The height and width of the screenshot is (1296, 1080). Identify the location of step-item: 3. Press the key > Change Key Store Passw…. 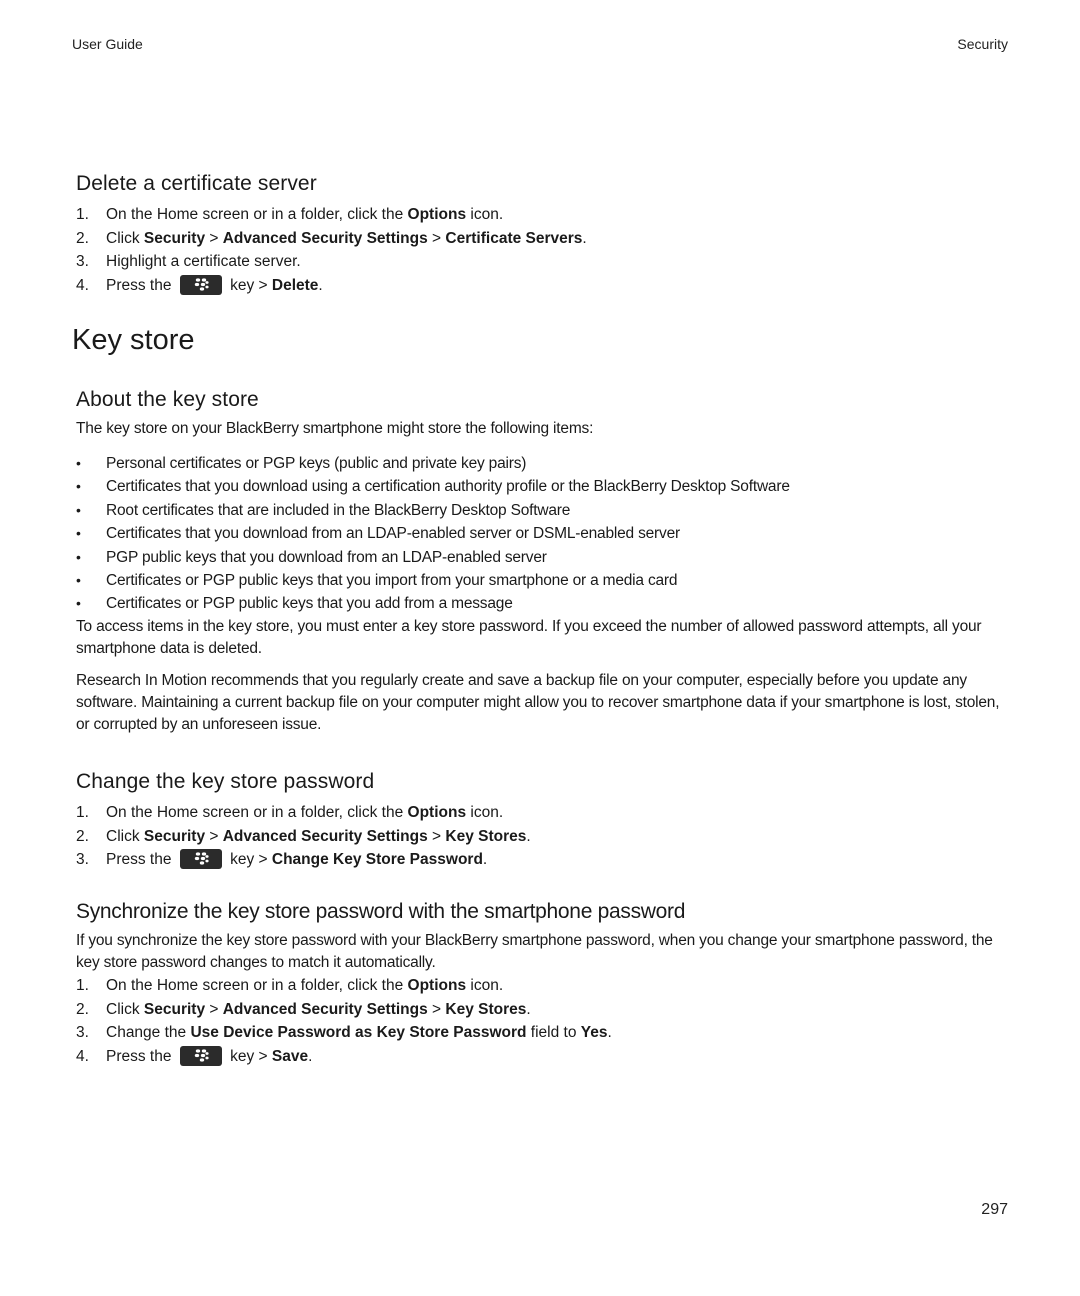
(541, 860).